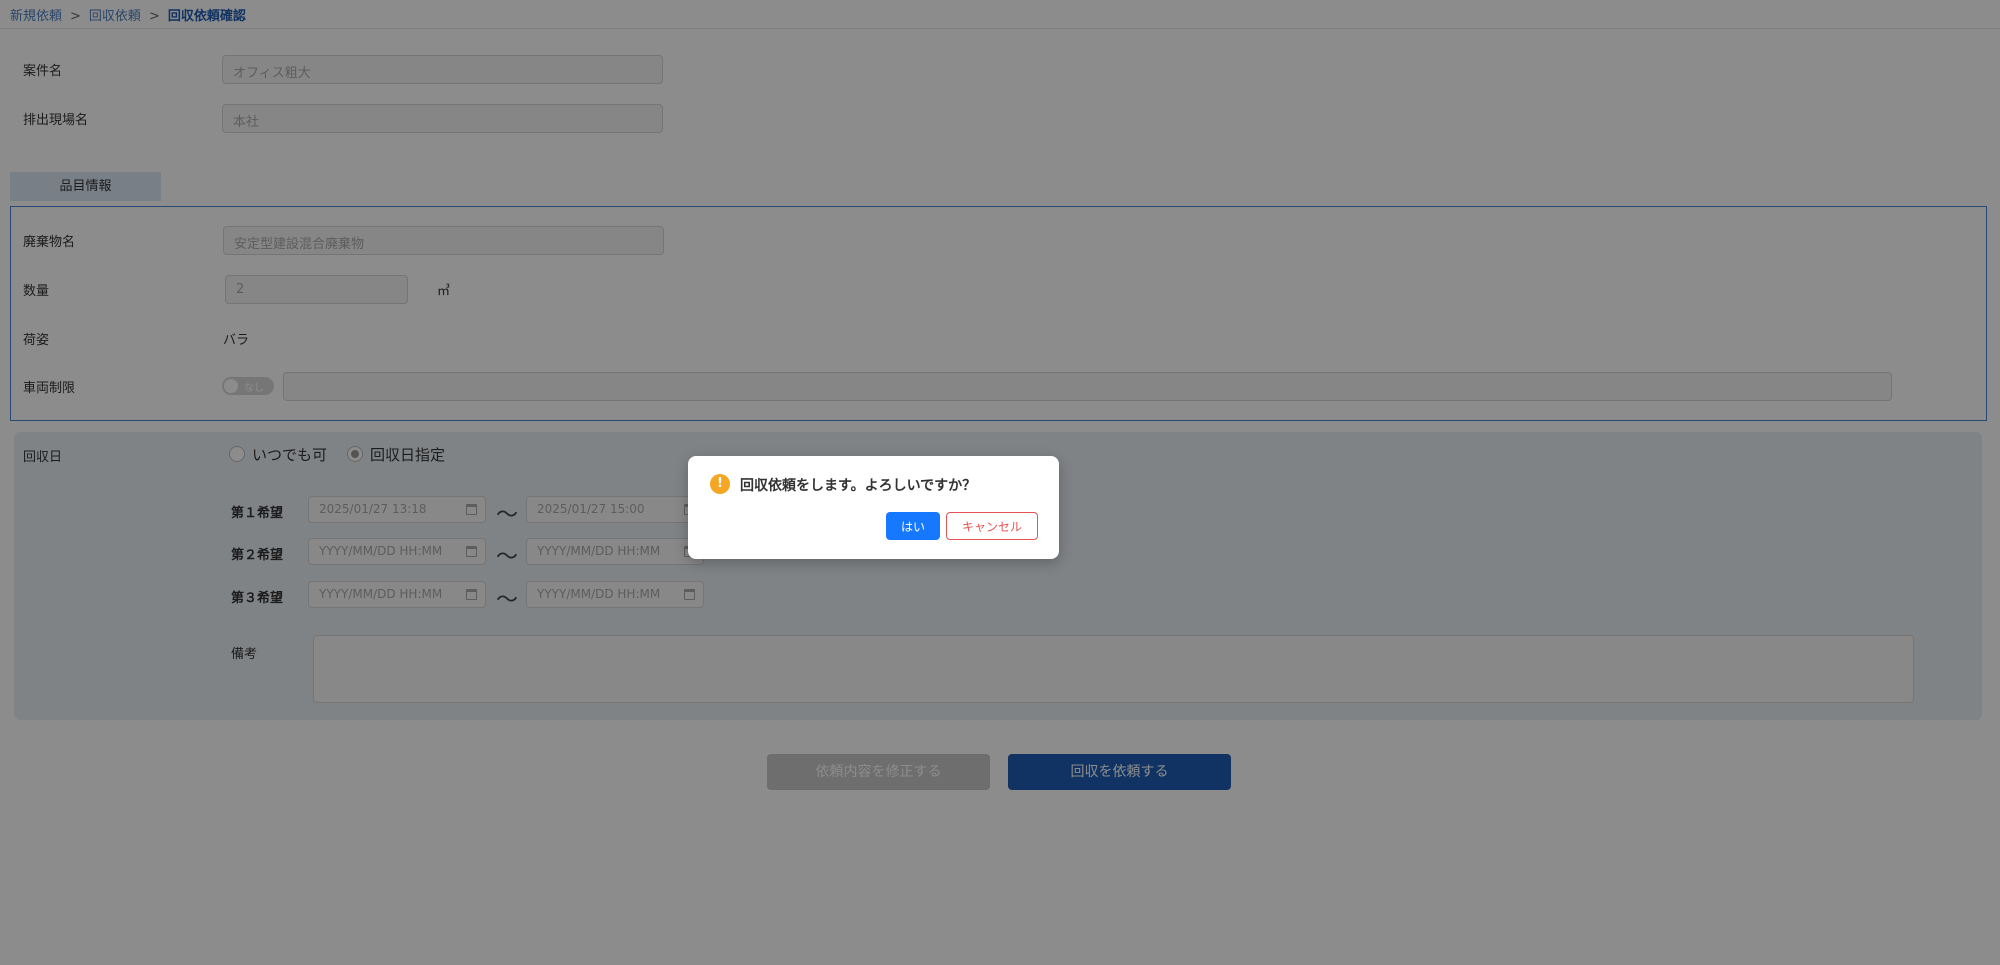 The image size is (2000, 965). I want to click on confirm-dialog: ! 回収依頼をします。よろしいですか？ はい キャンセル, so click(873, 507).